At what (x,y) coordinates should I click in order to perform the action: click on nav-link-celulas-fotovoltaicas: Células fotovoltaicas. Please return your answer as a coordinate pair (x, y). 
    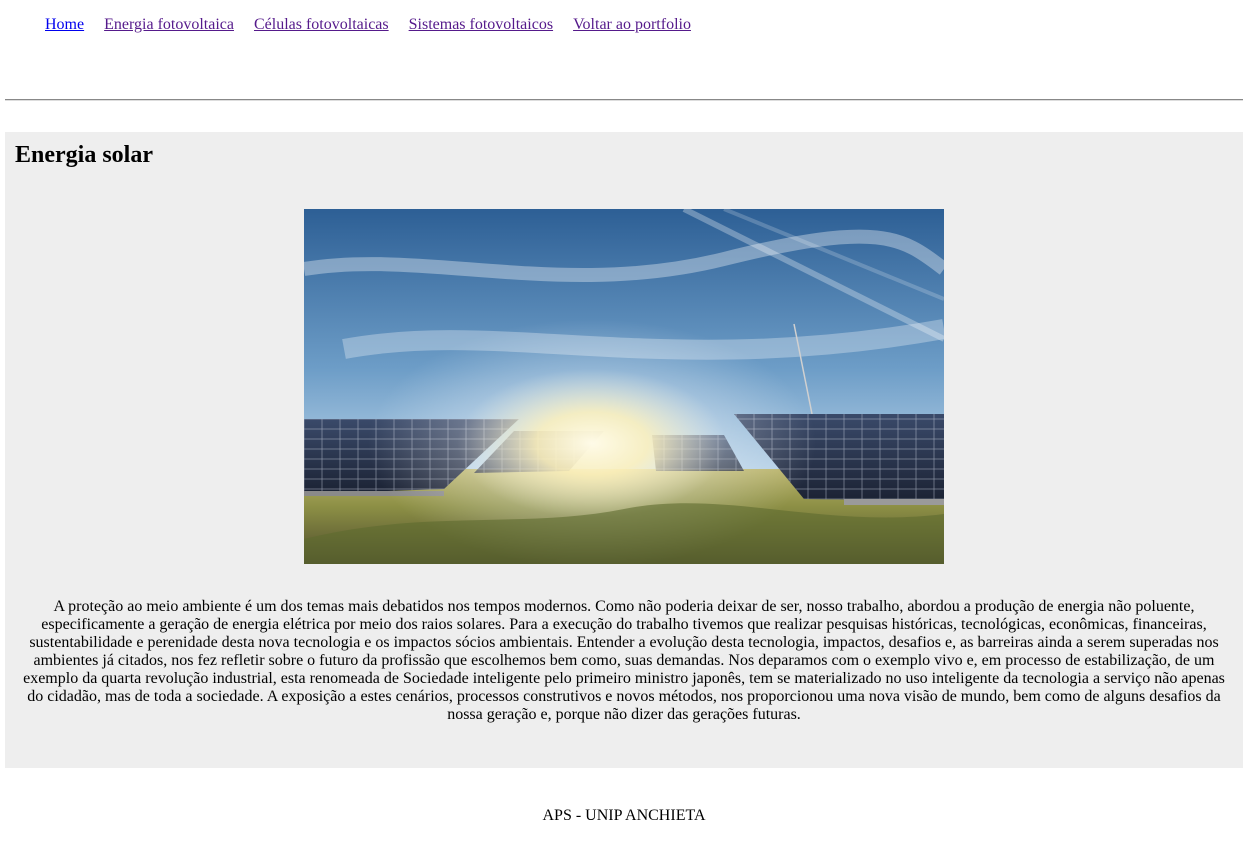
    Looking at the image, I should click on (321, 25).